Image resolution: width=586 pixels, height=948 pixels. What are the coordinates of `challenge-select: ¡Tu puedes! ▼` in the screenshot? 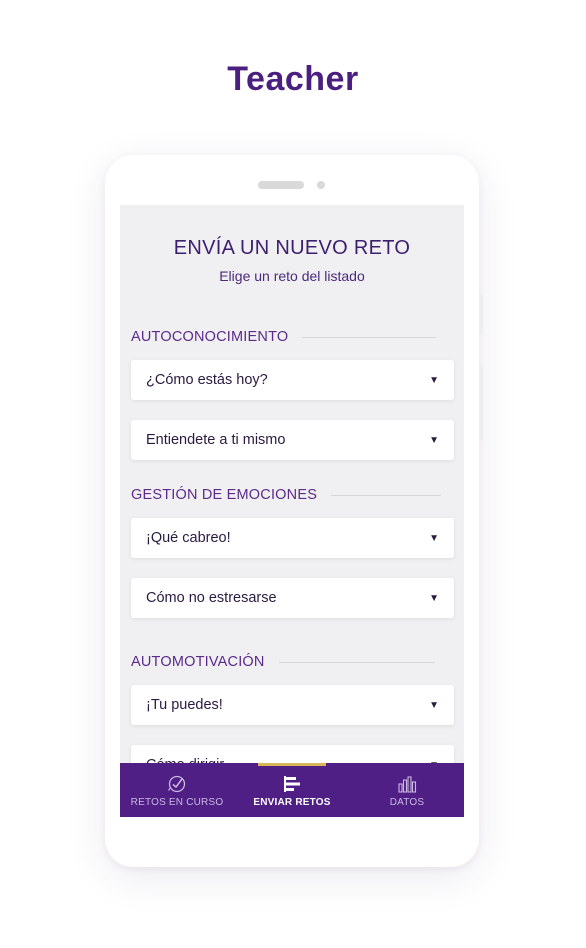 It's located at (292, 705).